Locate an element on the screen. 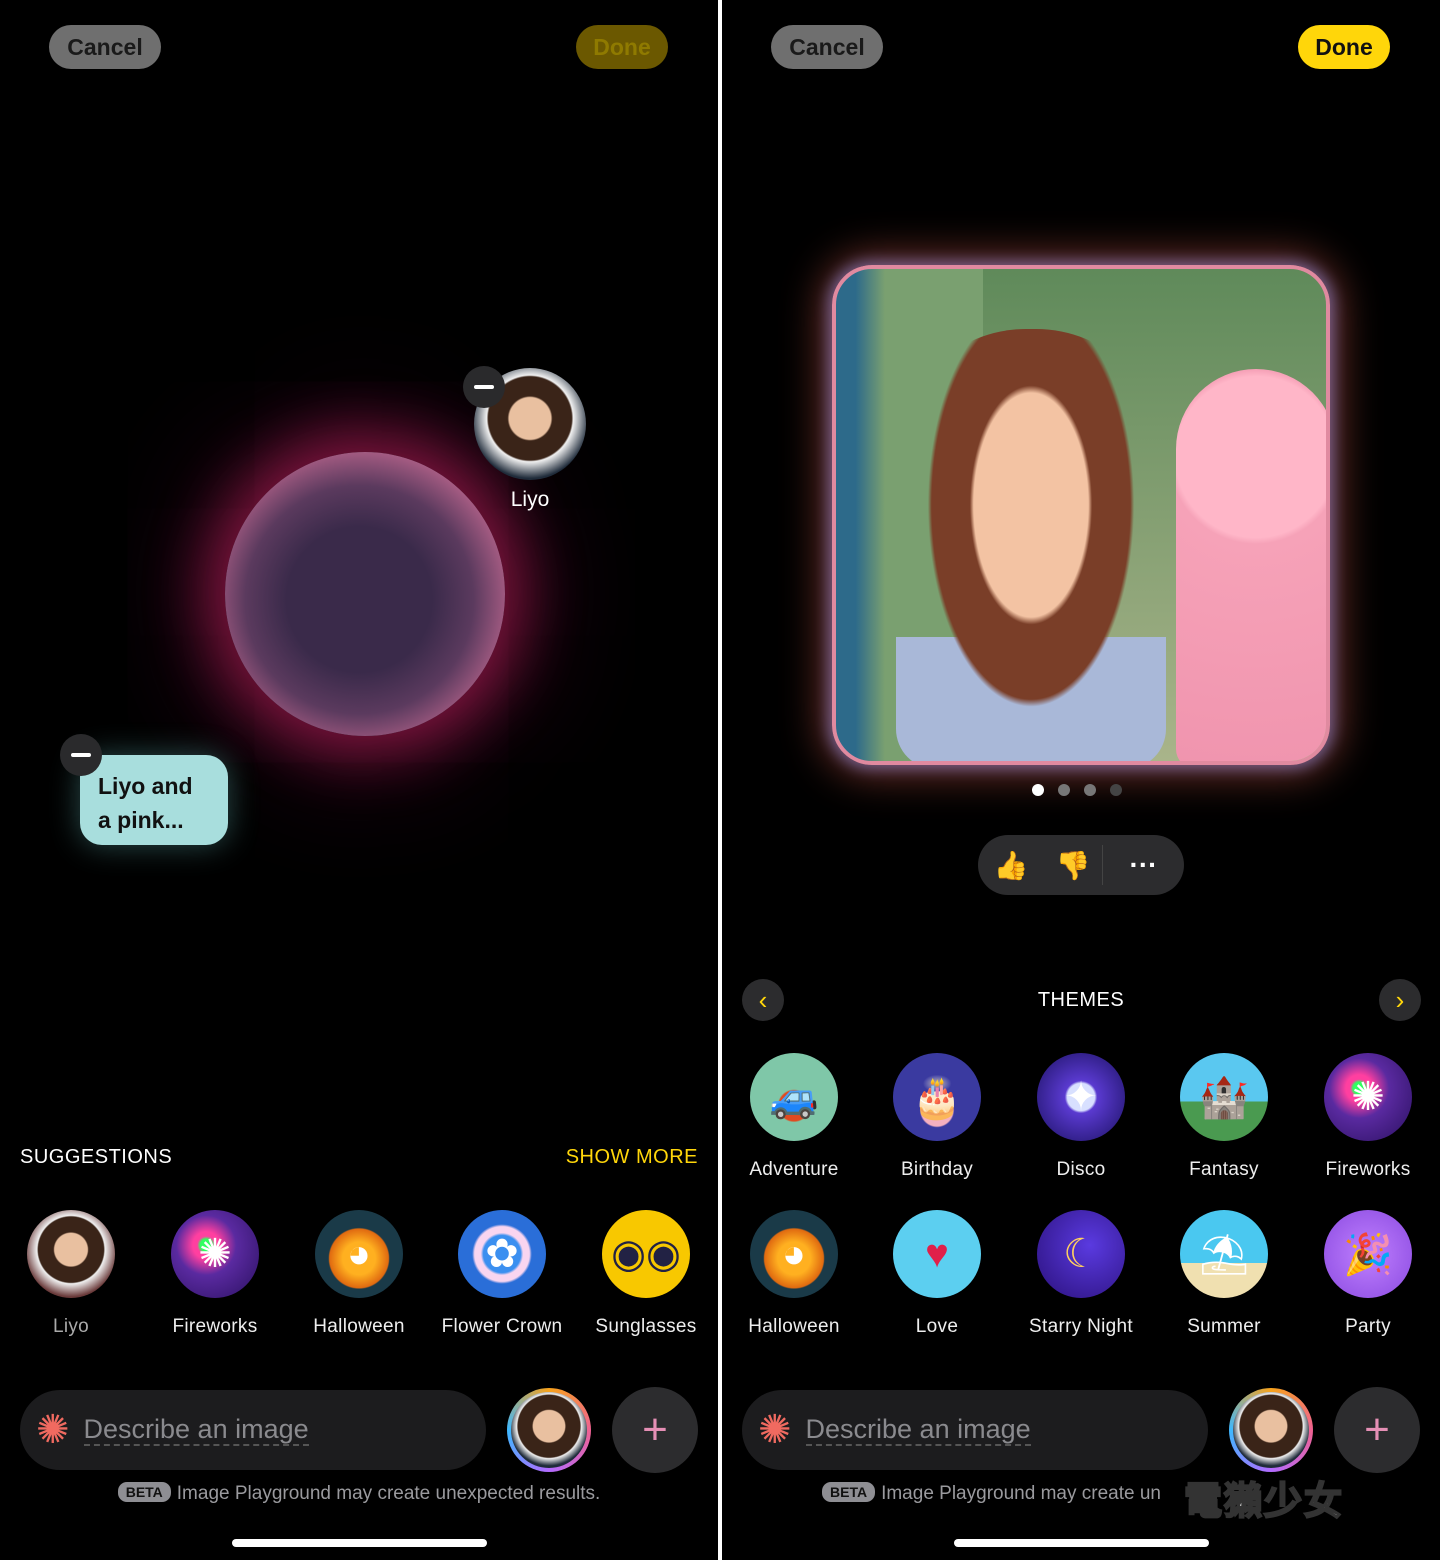 Image resolution: width=1440 pixels, height=1560 pixels. suggestion-label: Liyo is located at coordinates (71, 1326).